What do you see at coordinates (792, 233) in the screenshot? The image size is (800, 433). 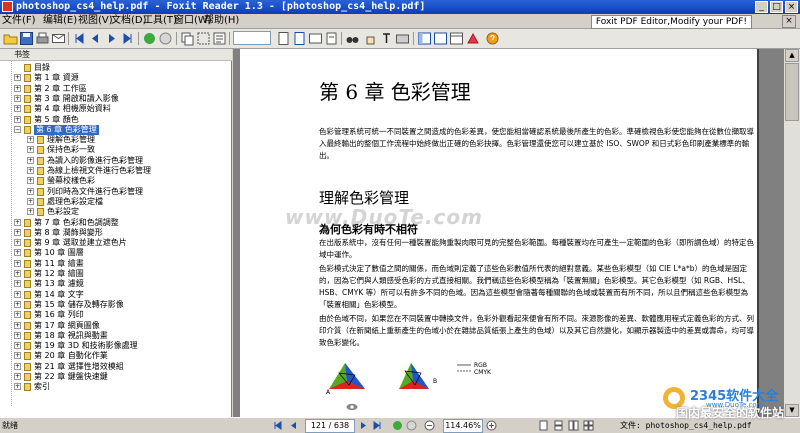 I see `vertical-scrollbar: ▲ ▼` at bounding box center [792, 233].